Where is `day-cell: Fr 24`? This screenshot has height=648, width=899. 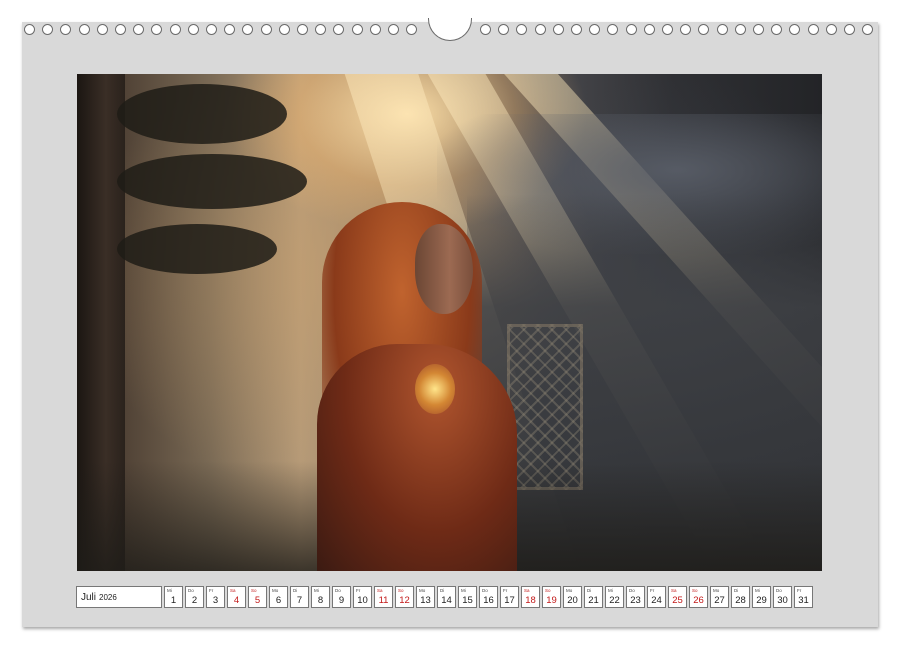
day-cell: Fr 24 is located at coordinates (656, 597).